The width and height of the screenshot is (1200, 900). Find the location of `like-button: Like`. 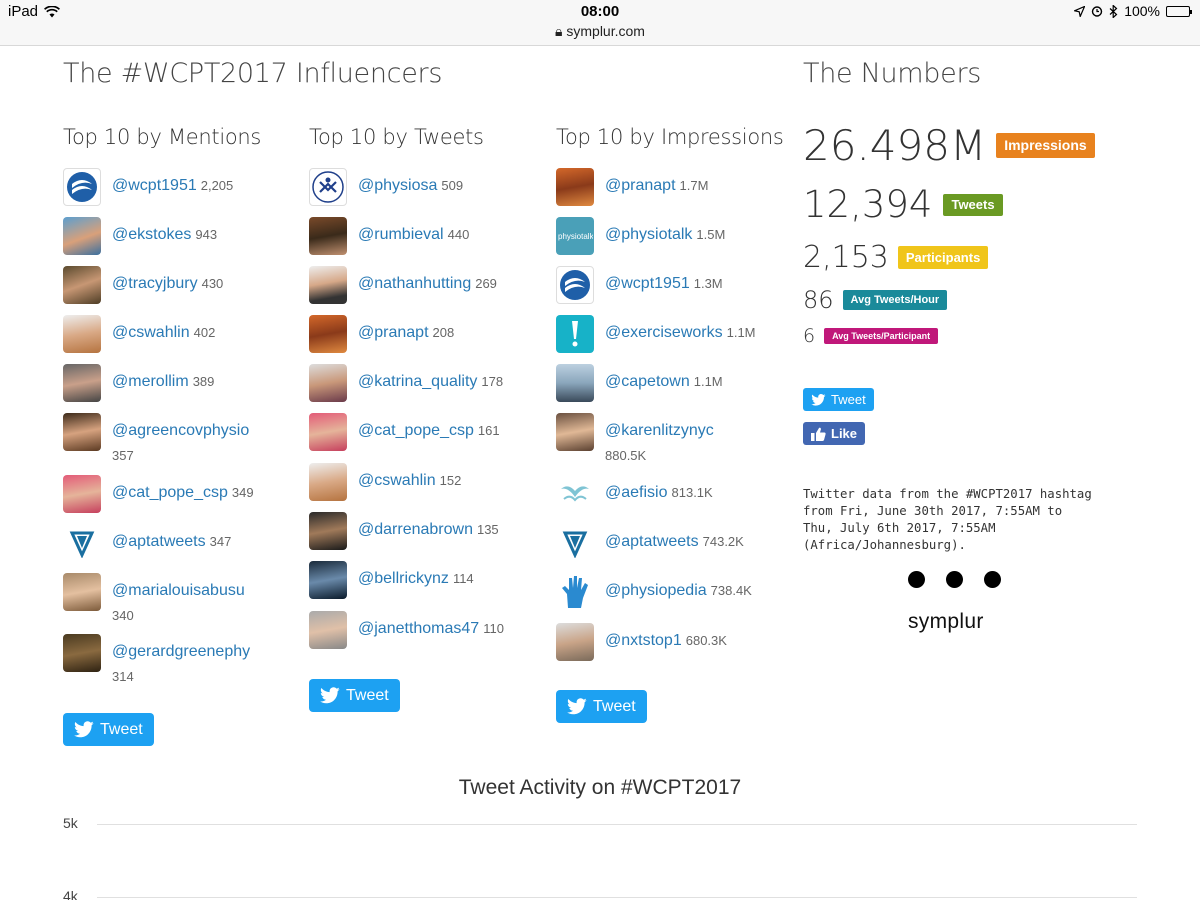

like-button: Like is located at coordinates (834, 433).